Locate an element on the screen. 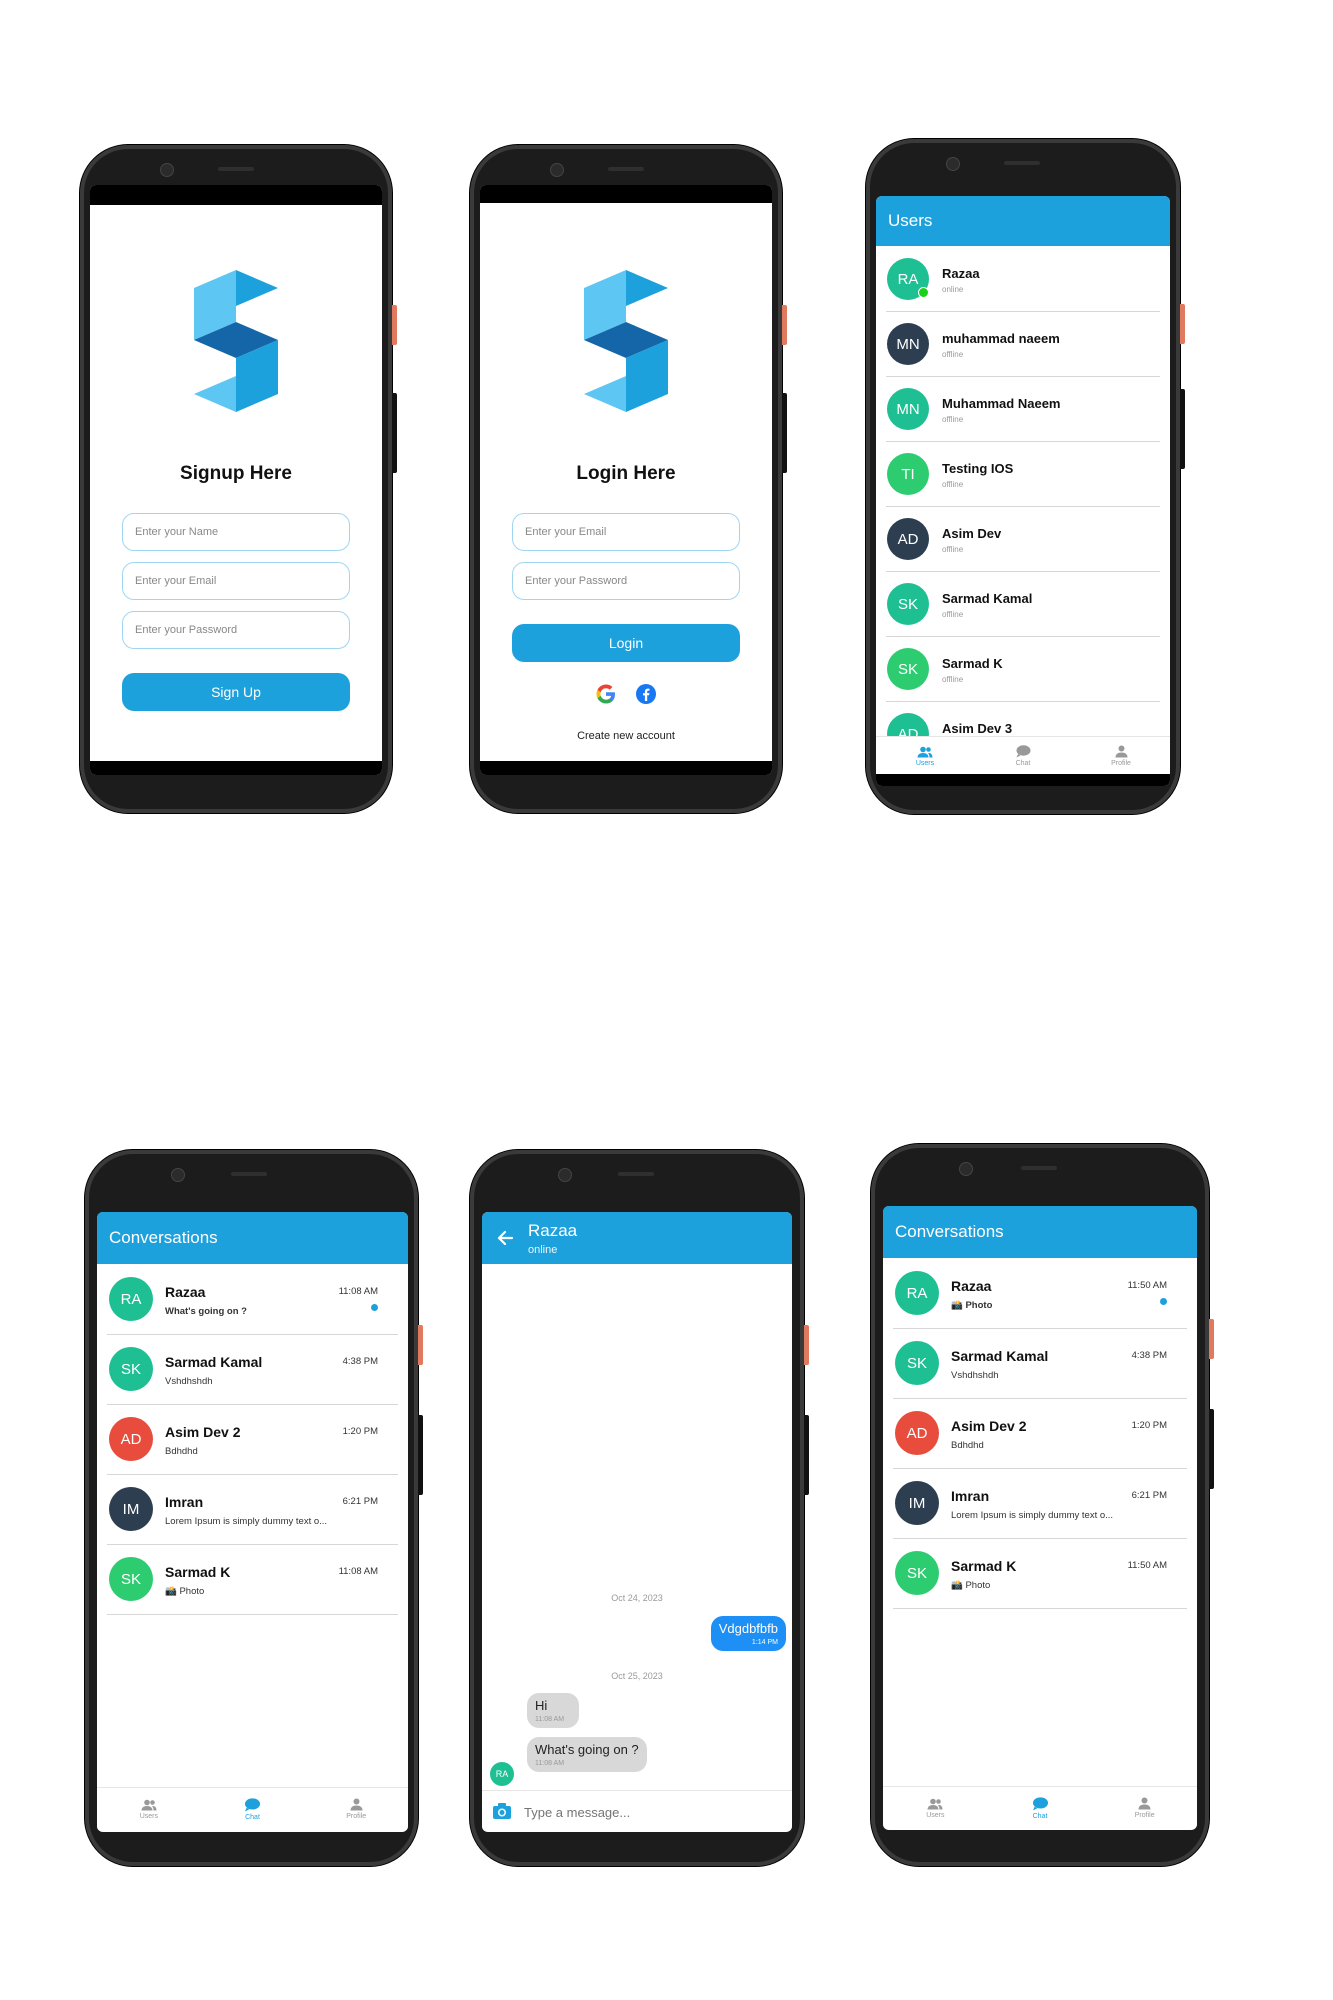  online-indicator is located at coordinates (923, 292).